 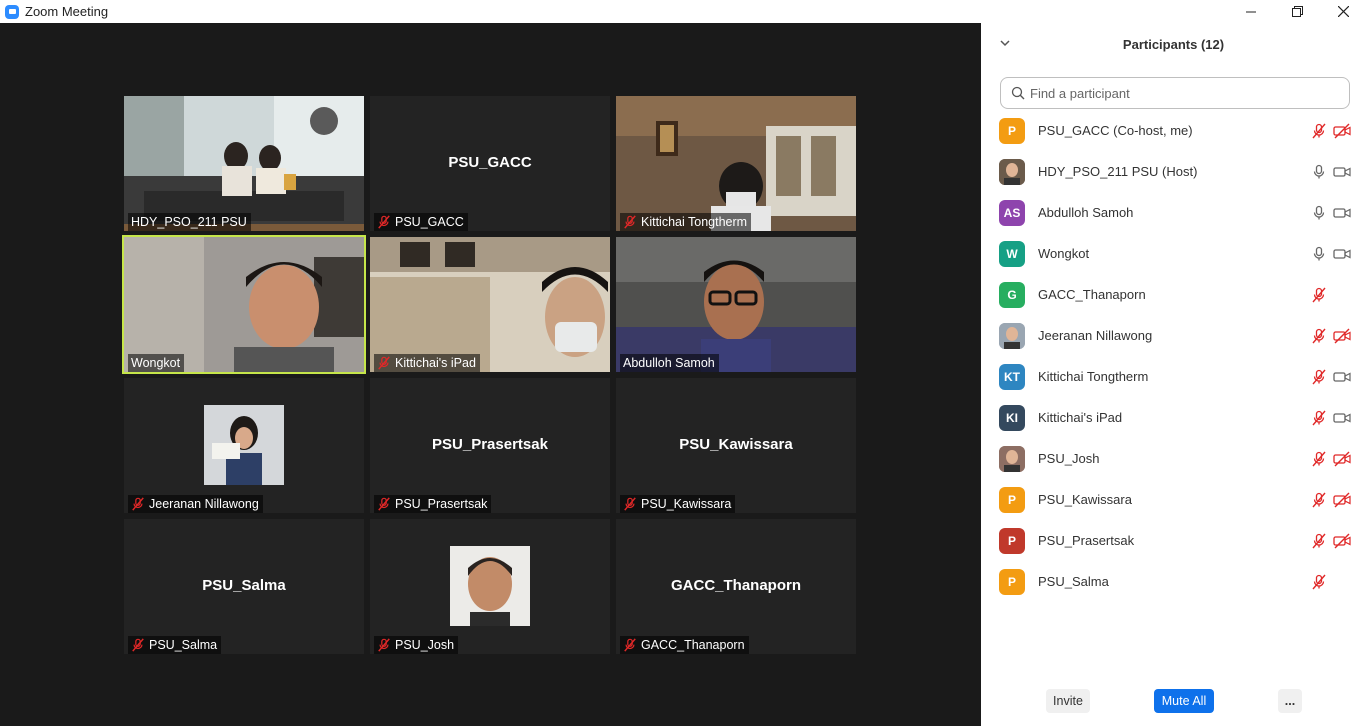 What do you see at coordinates (1012, 294) in the screenshot?
I see `participant-avatar: G` at bounding box center [1012, 294].